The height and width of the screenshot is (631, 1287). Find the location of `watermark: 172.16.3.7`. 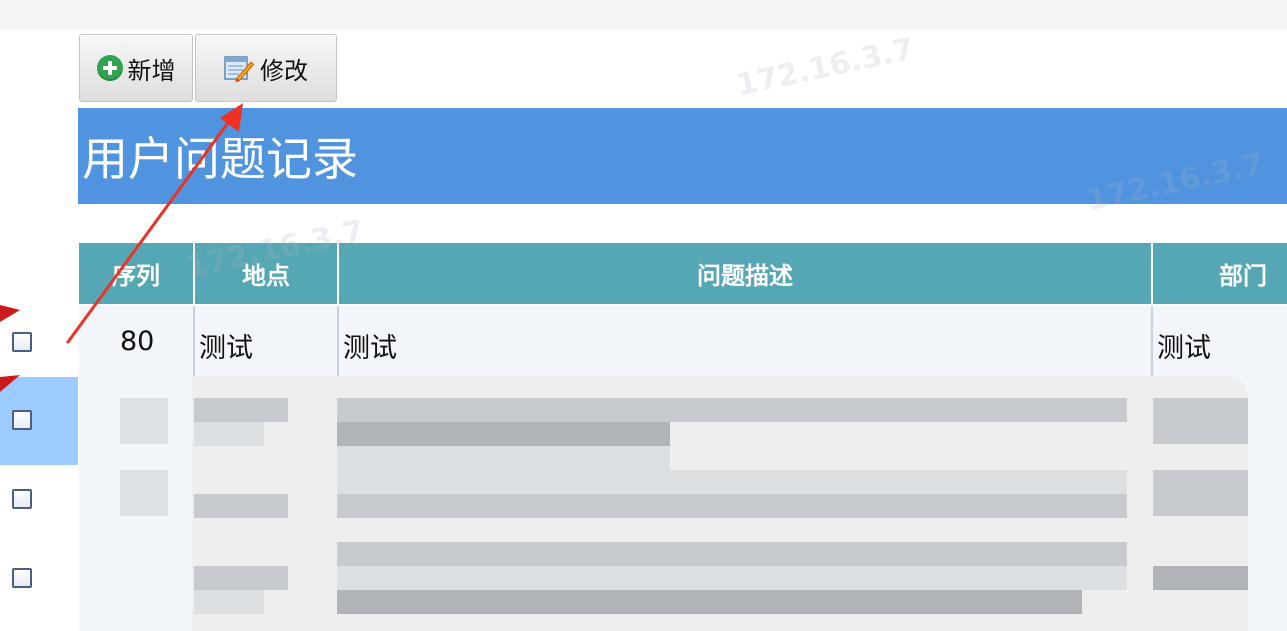

watermark: 172.16.3.7 is located at coordinates (825, 67).